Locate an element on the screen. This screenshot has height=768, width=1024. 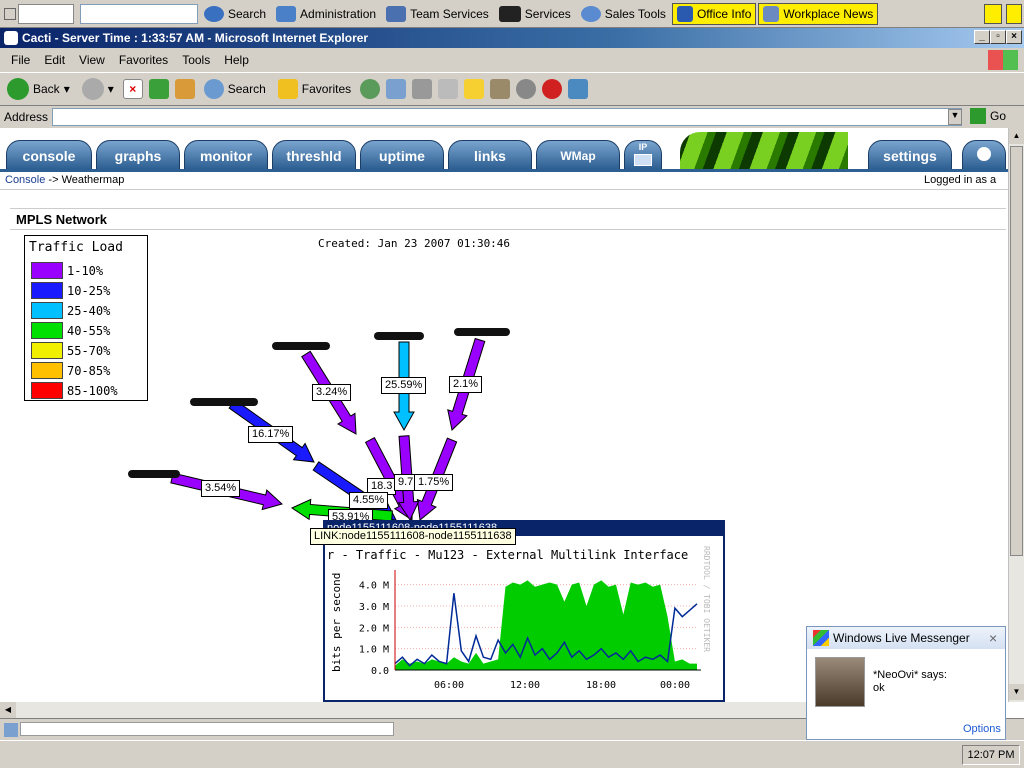
series-area is located at coordinates (546, 625).